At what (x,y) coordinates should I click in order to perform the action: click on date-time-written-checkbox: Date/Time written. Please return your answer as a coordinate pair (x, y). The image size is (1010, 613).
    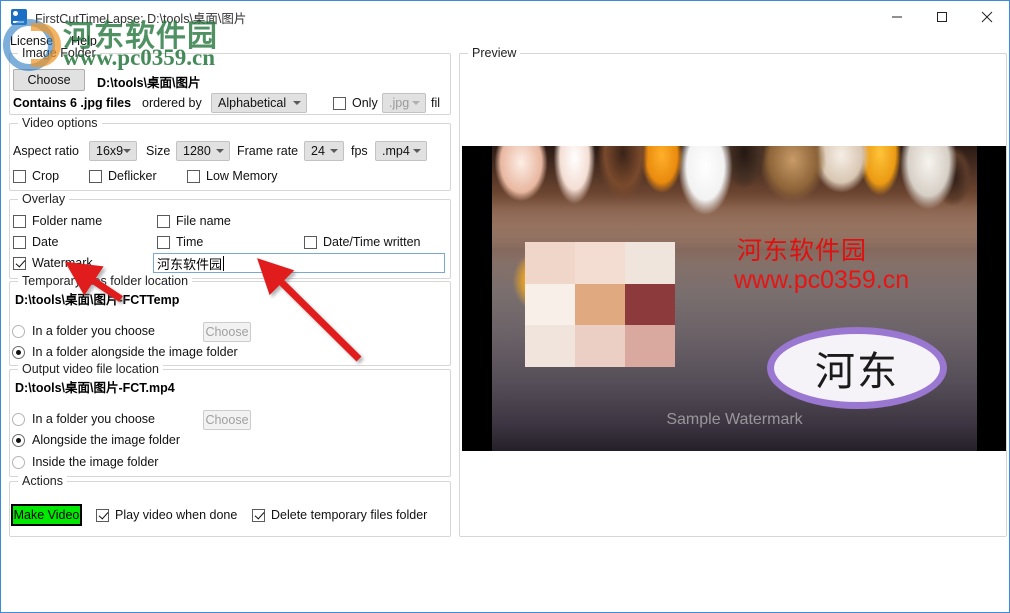
    Looking at the image, I should click on (362, 242).